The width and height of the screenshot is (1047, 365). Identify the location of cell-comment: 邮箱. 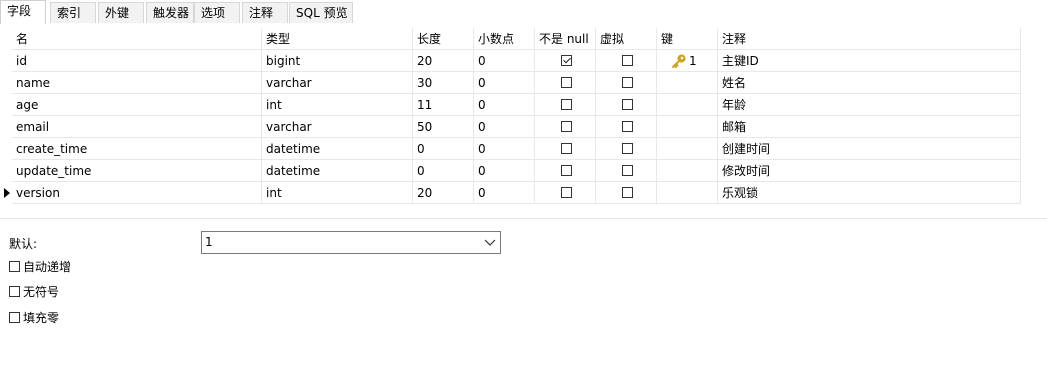
(869, 127).